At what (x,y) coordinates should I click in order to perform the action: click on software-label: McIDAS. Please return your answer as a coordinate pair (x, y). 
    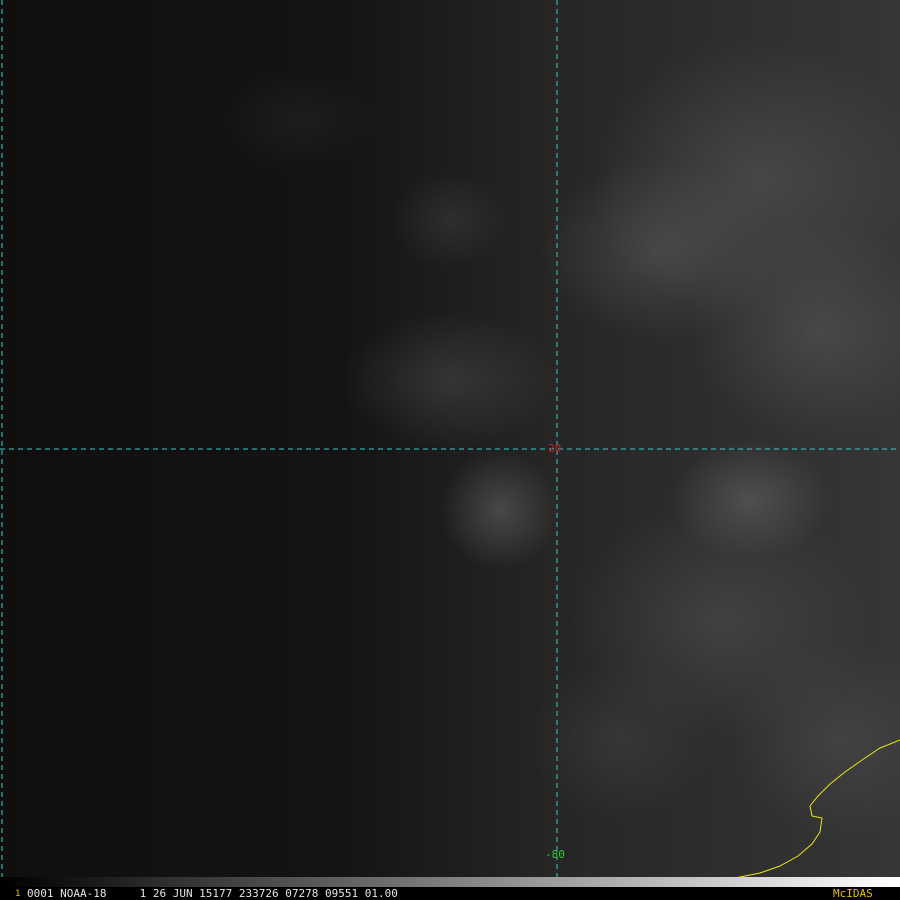
    Looking at the image, I should click on (853, 893).